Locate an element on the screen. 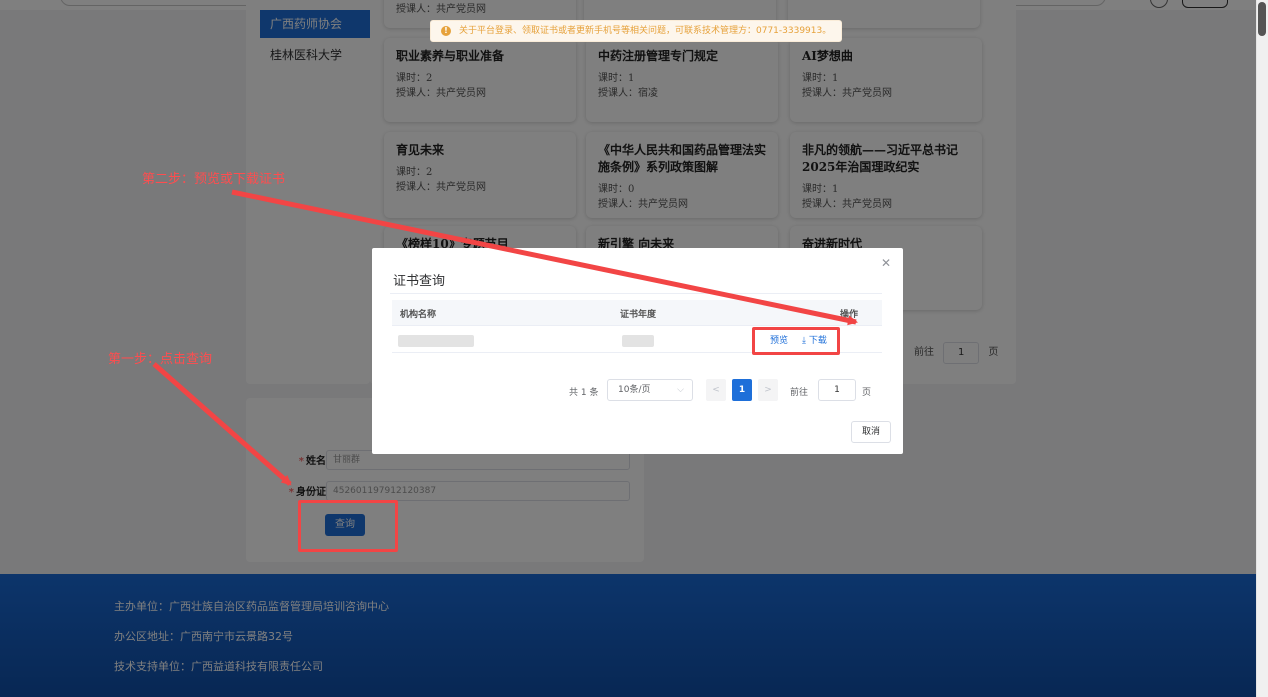  page-size-value: 10条/页 is located at coordinates (634, 390).